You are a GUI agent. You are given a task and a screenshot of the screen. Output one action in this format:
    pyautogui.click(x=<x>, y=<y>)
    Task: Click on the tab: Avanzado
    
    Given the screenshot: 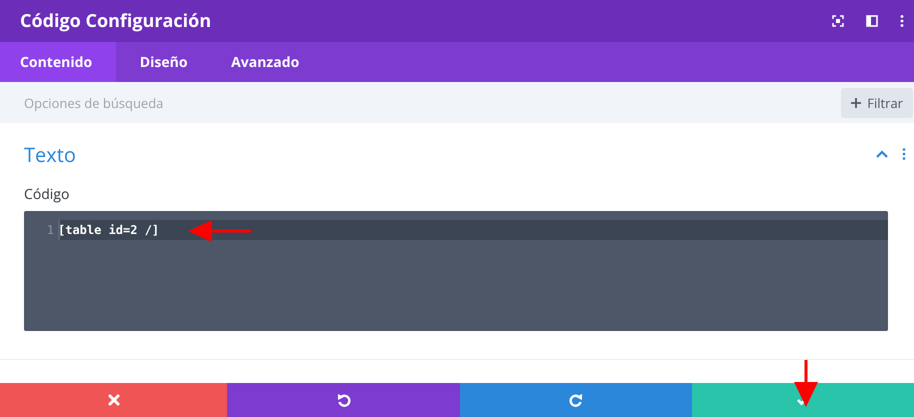 What is the action you would take?
    pyautogui.click(x=265, y=62)
    